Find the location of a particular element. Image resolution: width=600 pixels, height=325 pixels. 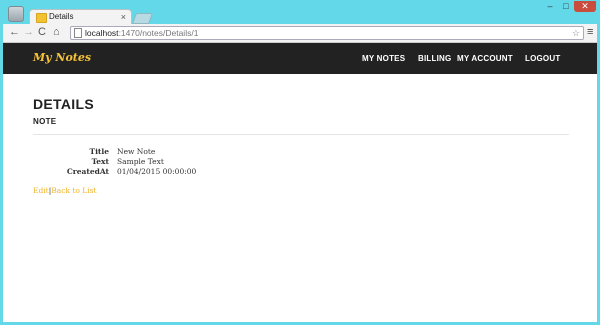

nav-my-account: MY ACCOUNT is located at coordinates (485, 58).